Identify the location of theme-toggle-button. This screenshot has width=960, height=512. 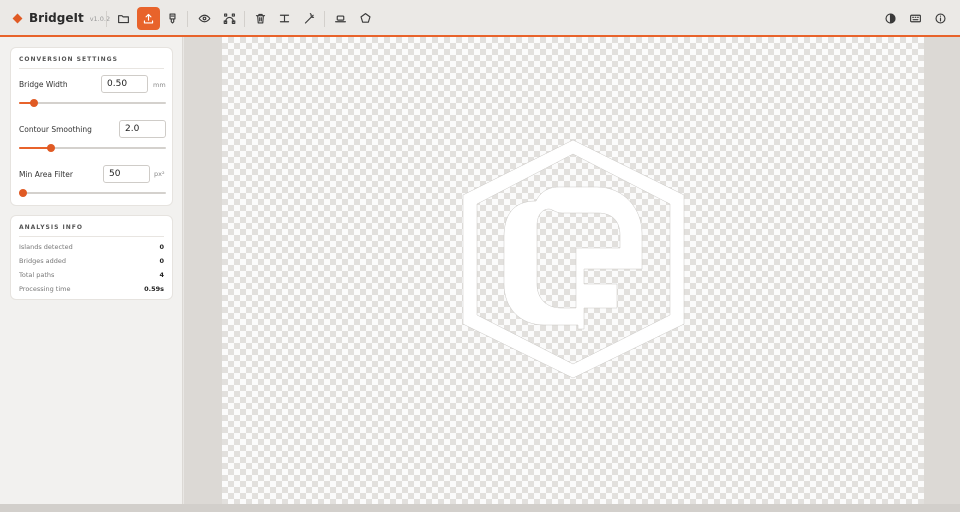
(890, 18).